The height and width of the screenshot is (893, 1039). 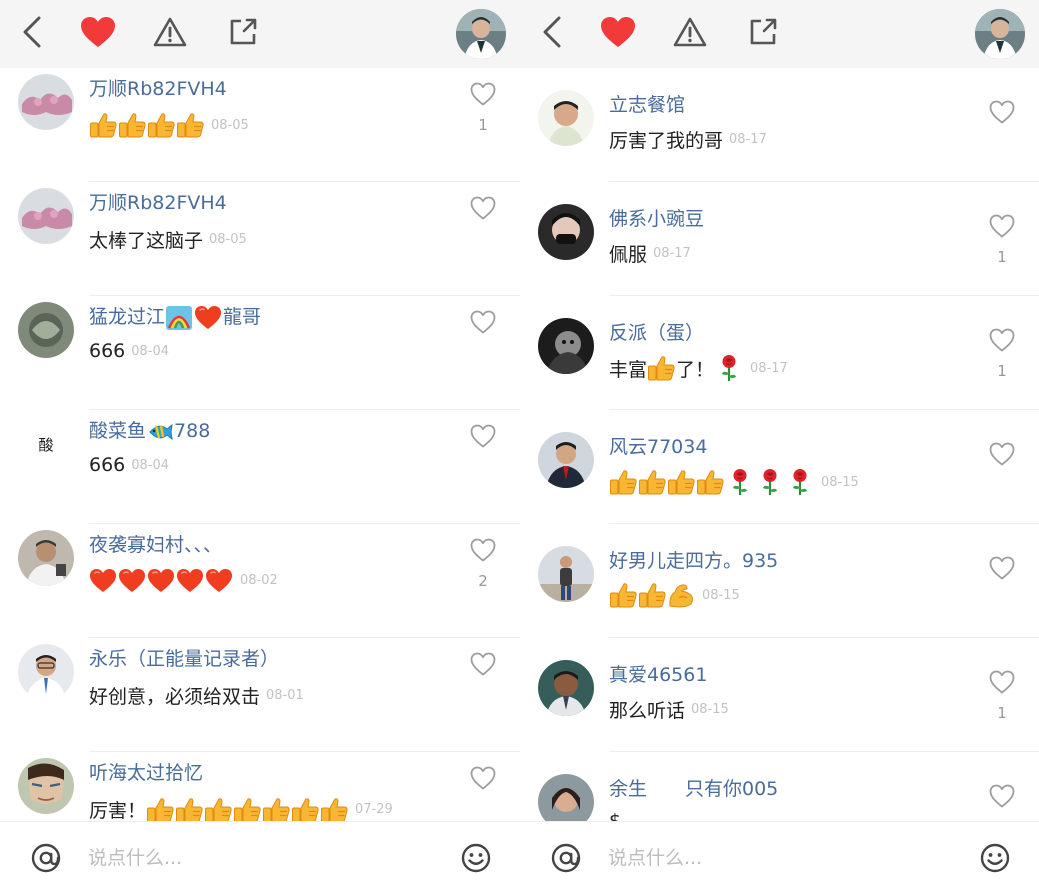 I want to click on comment-item: 听海太过拾忆 厉害！ 07-29, so click(x=260, y=786).